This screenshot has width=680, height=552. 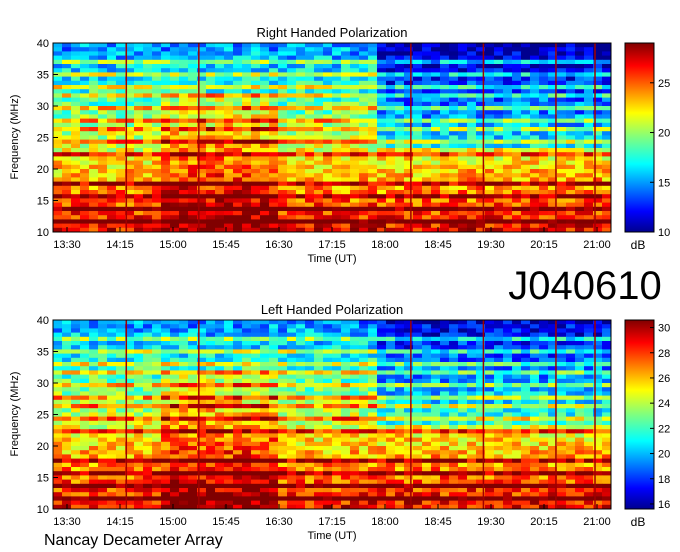 What do you see at coordinates (664, 233) in the screenshot?
I see `colorbar-tick-label: 10` at bounding box center [664, 233].